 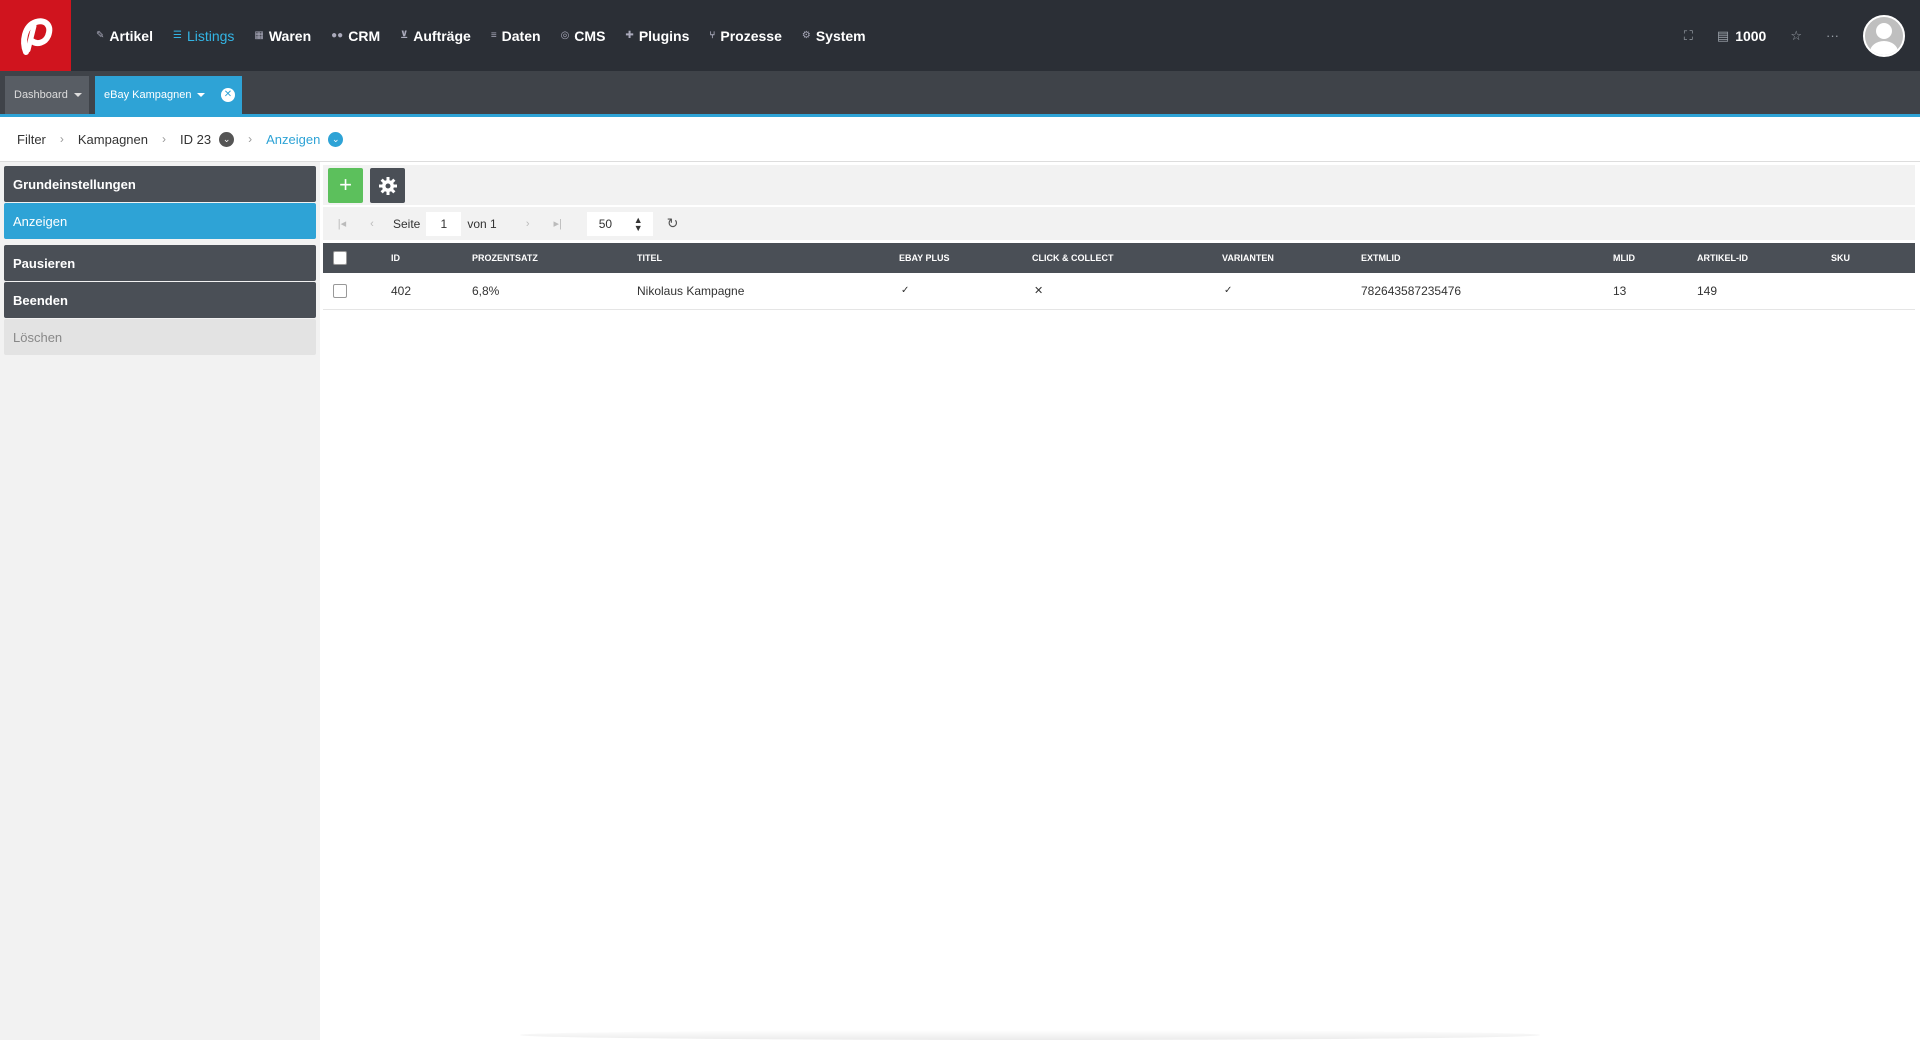 What do you see at coordinates (1291, 258) in the screenshot?
I see `column-header-varianten: Varianten` at bounding box center [1291, 258].